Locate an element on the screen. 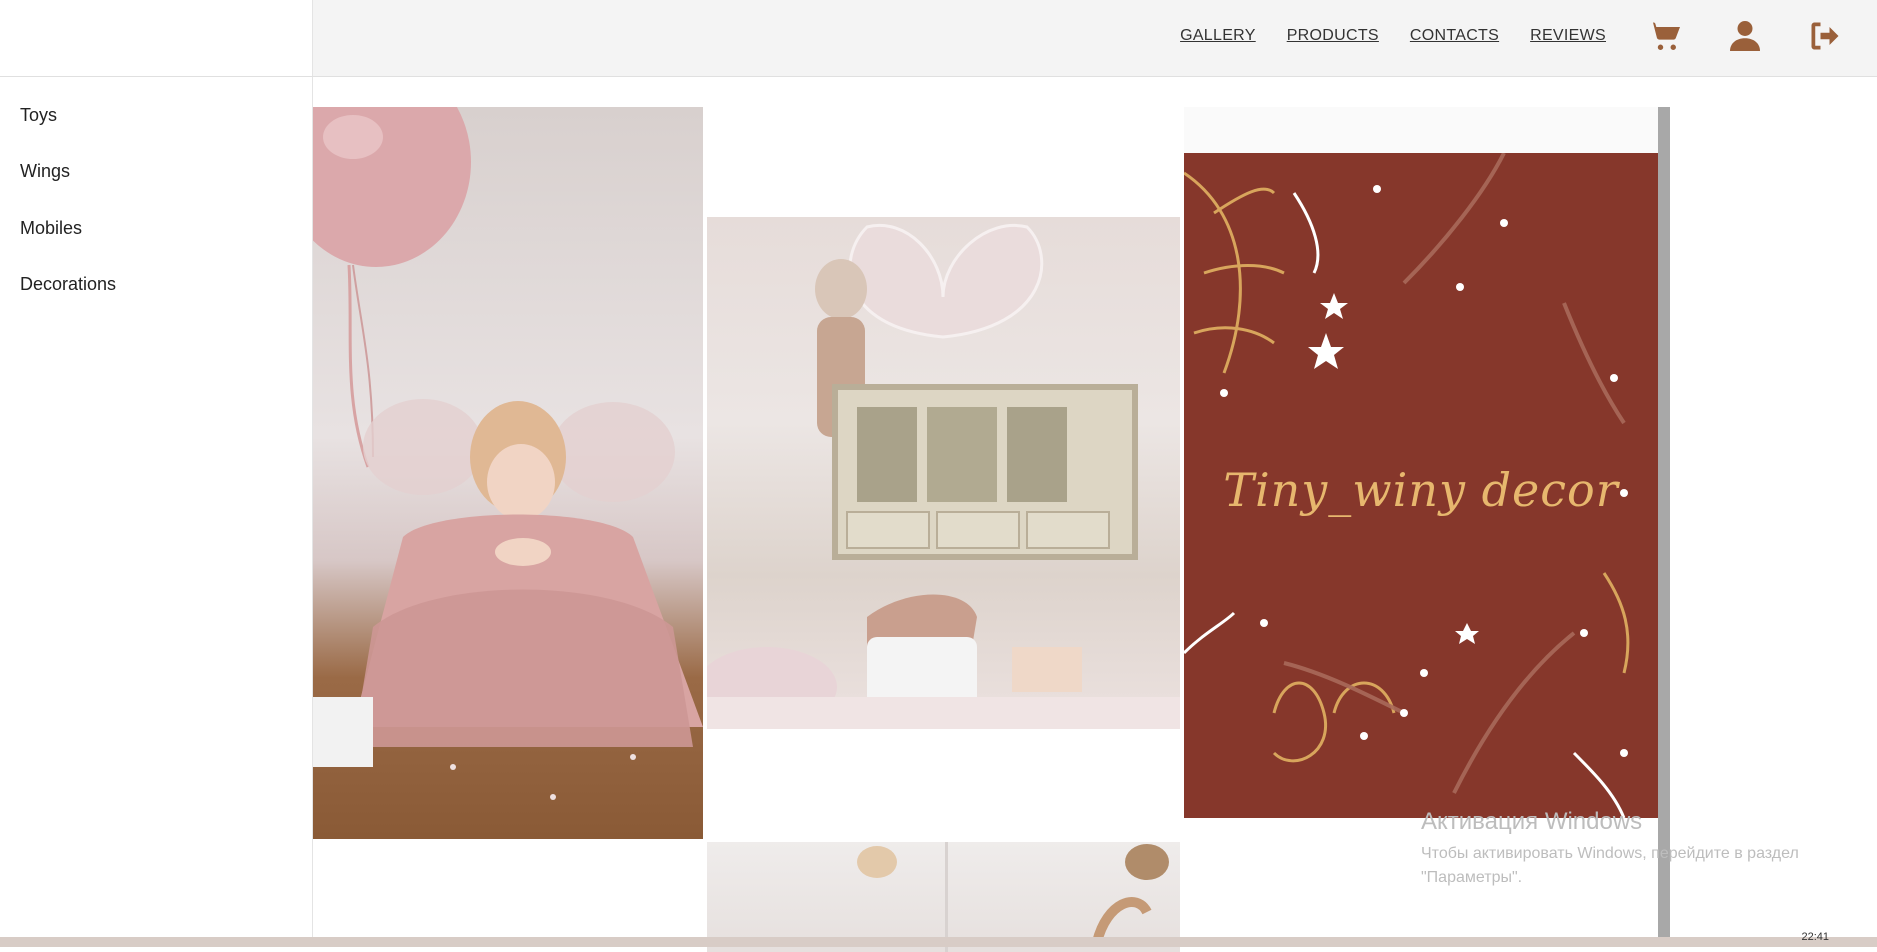  taskbar-clock: 22:41 is located at coordinates (1815, 937).